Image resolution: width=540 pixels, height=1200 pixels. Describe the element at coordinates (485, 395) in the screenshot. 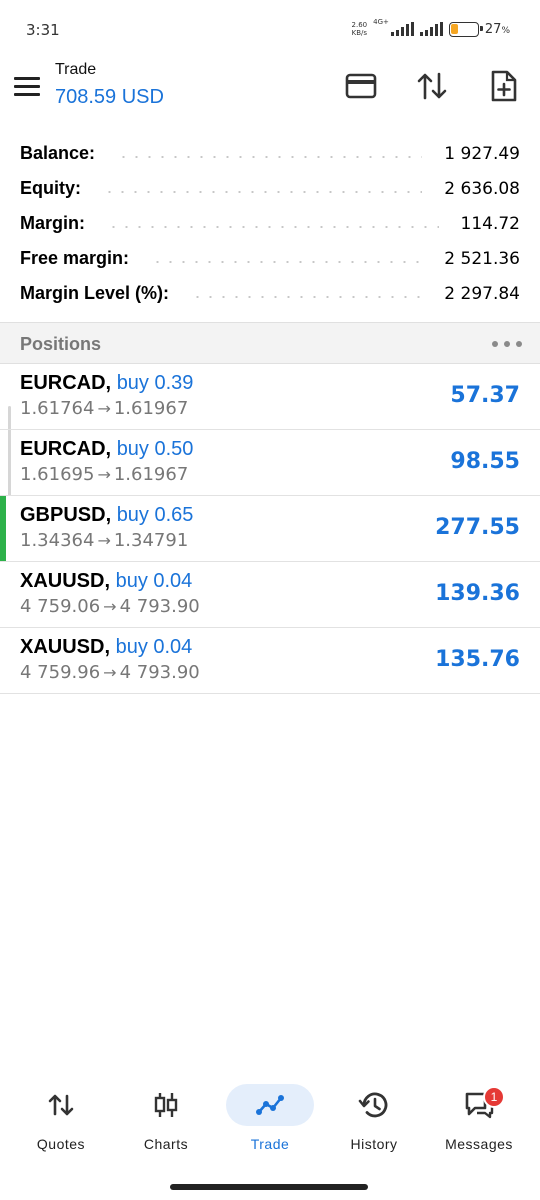

I see `position-profit: 57.37` at that location.